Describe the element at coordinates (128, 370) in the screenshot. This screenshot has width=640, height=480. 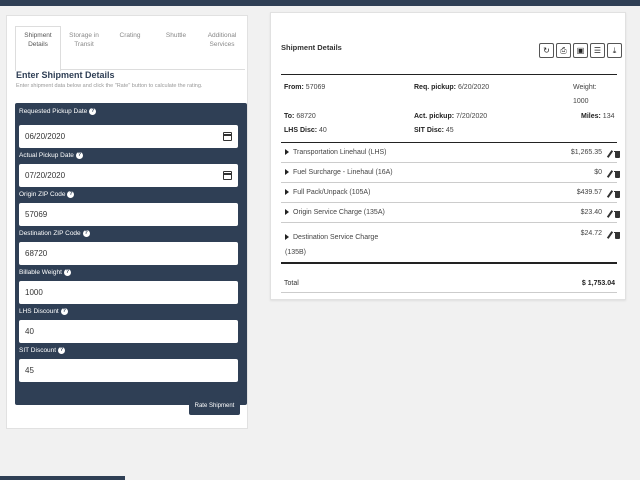
I see `sit-discount-input: 45` at that location.